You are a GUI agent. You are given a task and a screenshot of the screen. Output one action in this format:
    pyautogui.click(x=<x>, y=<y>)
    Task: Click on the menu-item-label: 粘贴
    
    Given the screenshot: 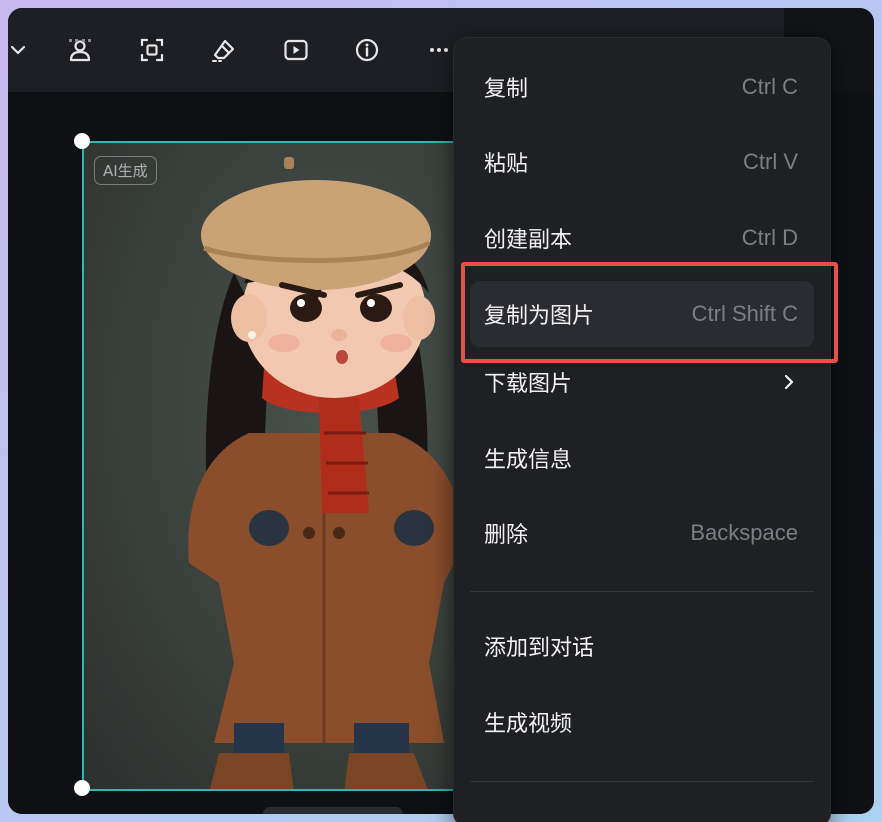 What is the action you would take?
    pyautogui.click(x=506, y=164)
    